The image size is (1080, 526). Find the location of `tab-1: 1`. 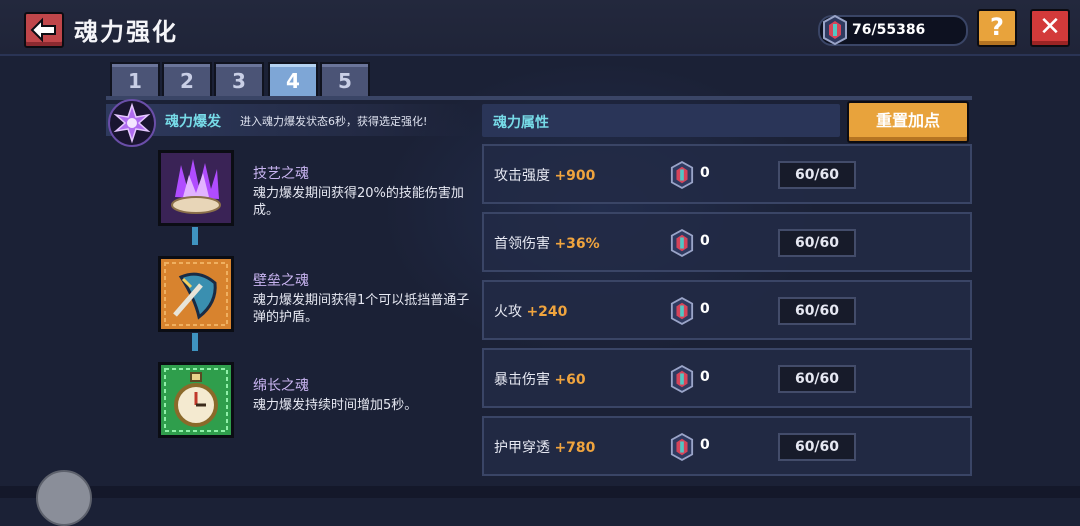

tab-1: 1 is located at coordinates (135, 80).